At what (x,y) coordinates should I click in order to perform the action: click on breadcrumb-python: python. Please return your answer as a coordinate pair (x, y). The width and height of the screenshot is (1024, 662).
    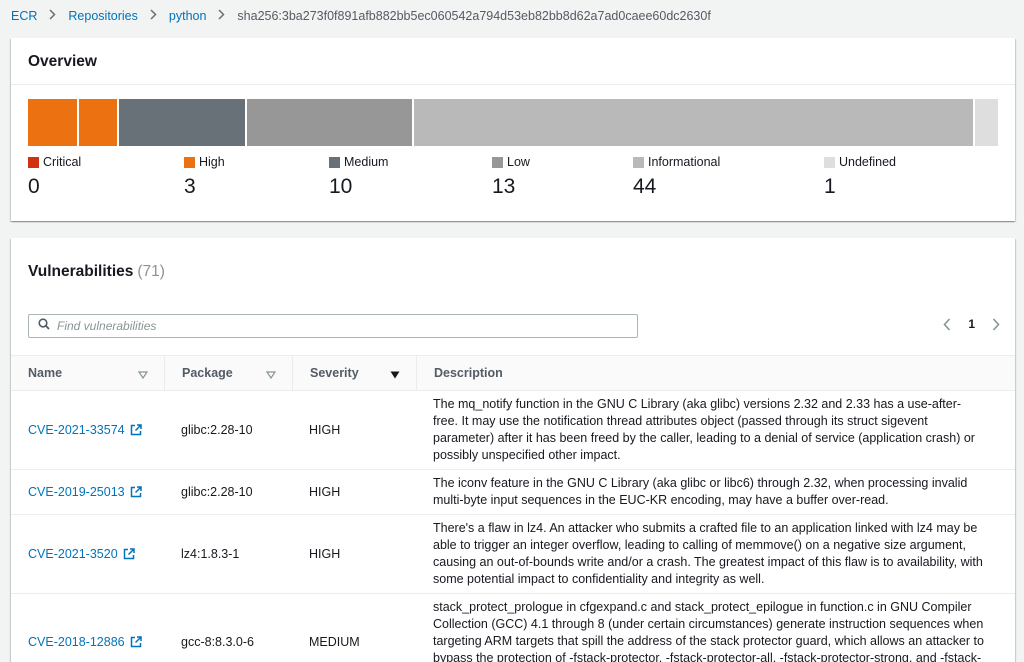
    Looking at the image, I should click on (188, 16).